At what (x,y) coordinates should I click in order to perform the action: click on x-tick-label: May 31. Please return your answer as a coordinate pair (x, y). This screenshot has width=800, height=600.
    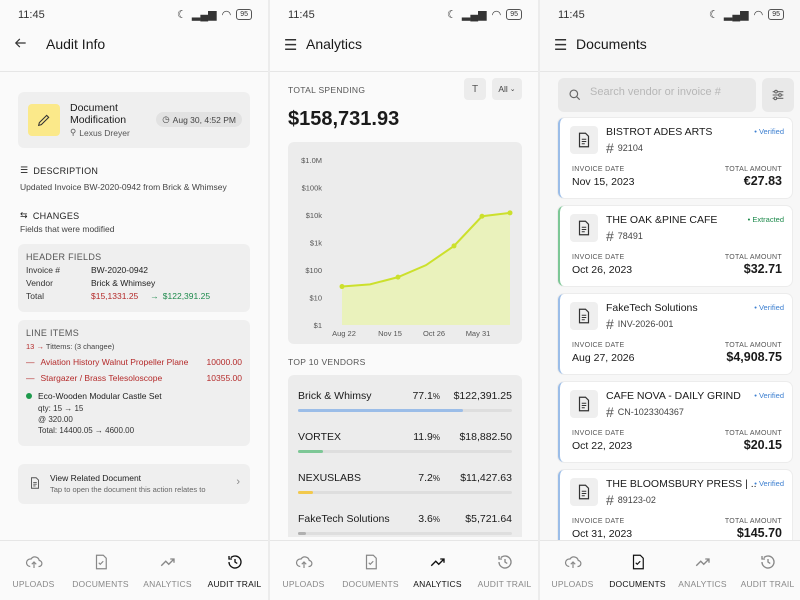
    Looking at the image, I should click on (478, 333).